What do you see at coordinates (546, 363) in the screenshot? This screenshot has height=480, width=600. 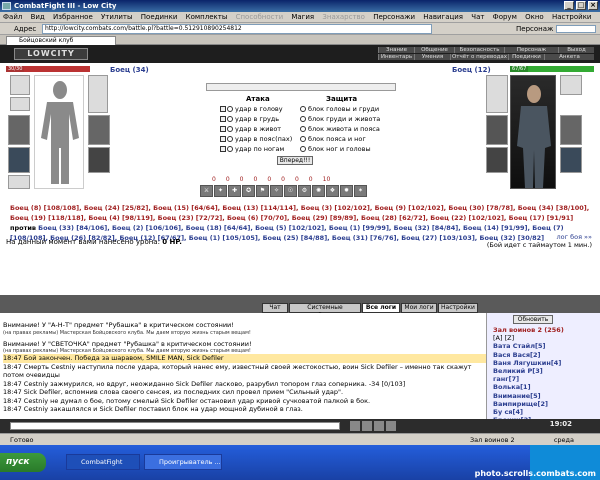 I see `roster-member: Ваня Лягушкин[4]` at bounding box center [546, 363].